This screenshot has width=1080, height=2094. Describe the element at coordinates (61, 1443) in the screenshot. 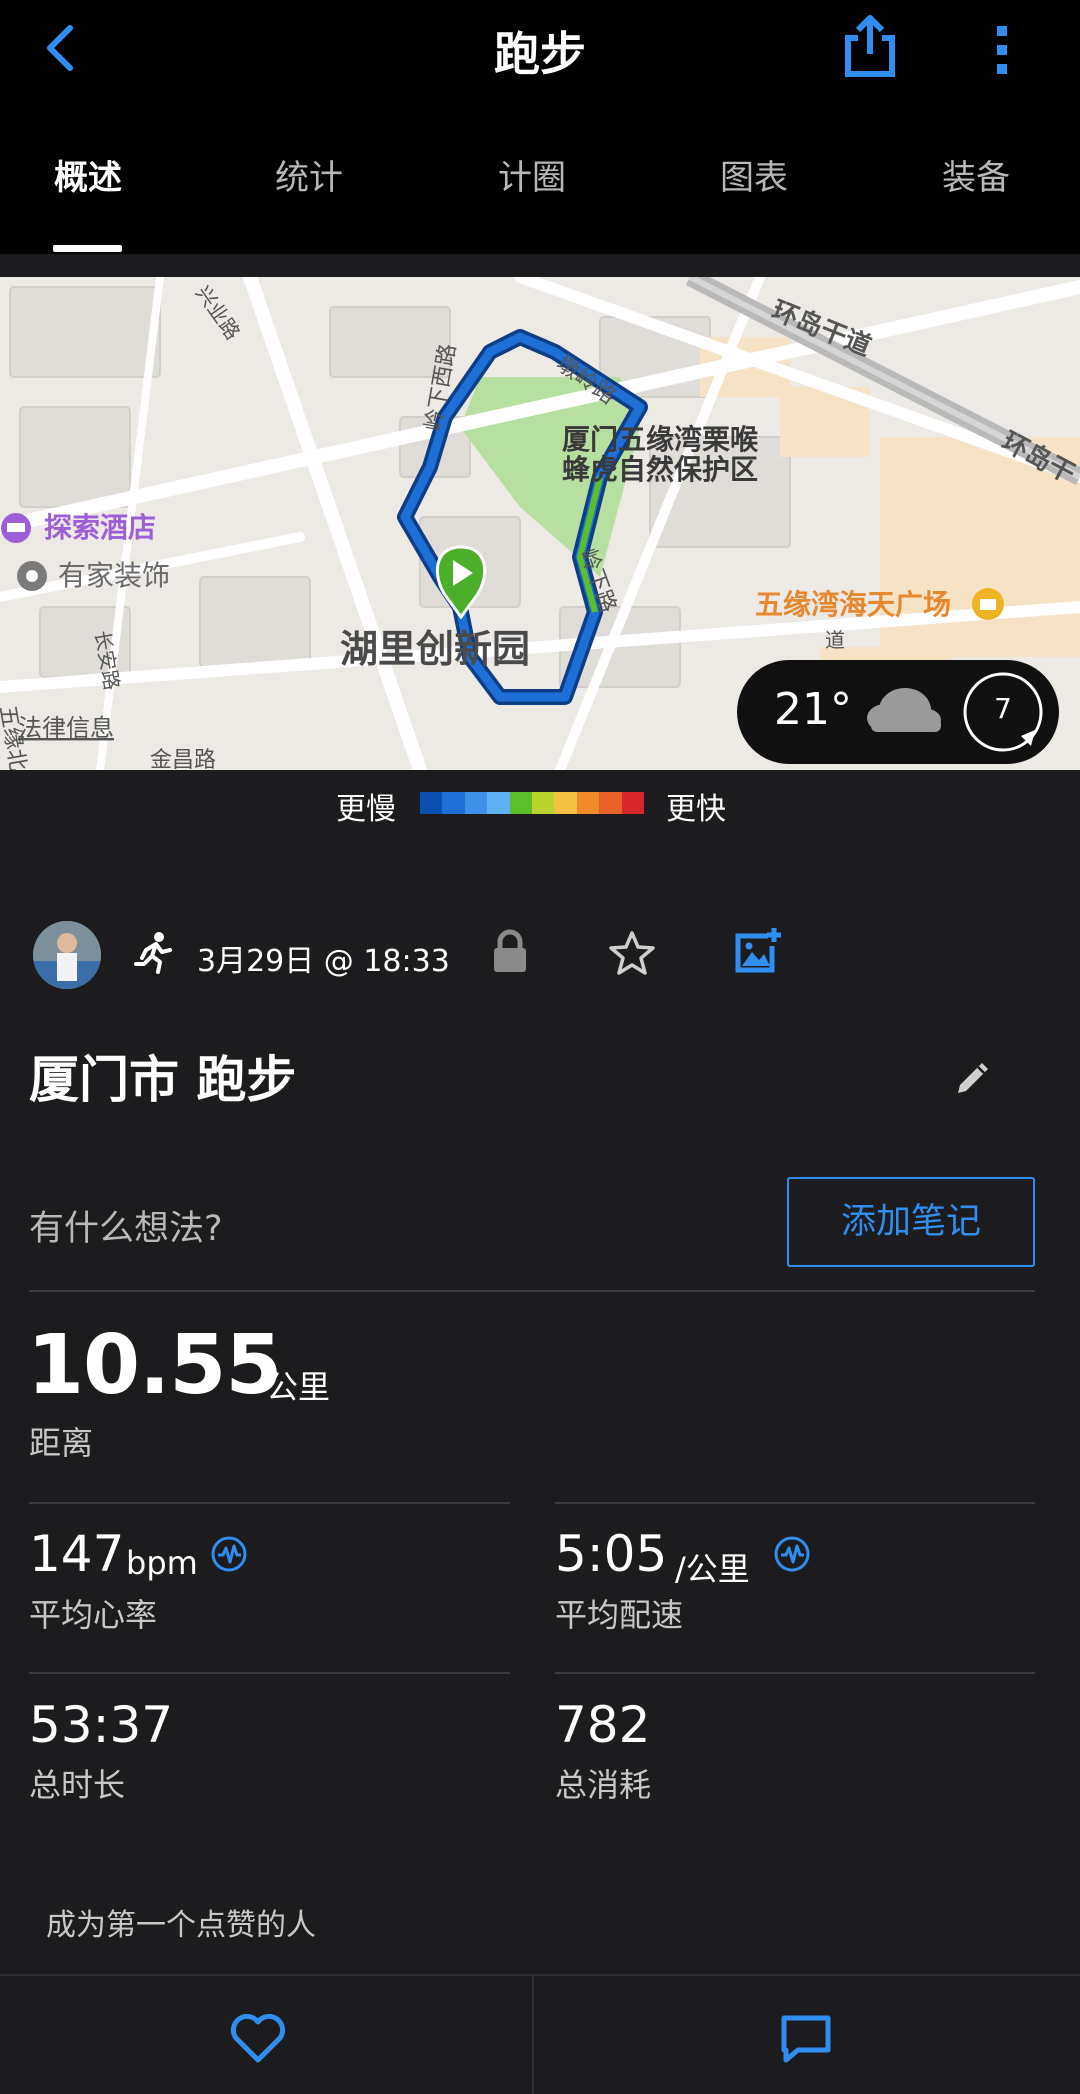

I see `distance-label: 距离` at that location.